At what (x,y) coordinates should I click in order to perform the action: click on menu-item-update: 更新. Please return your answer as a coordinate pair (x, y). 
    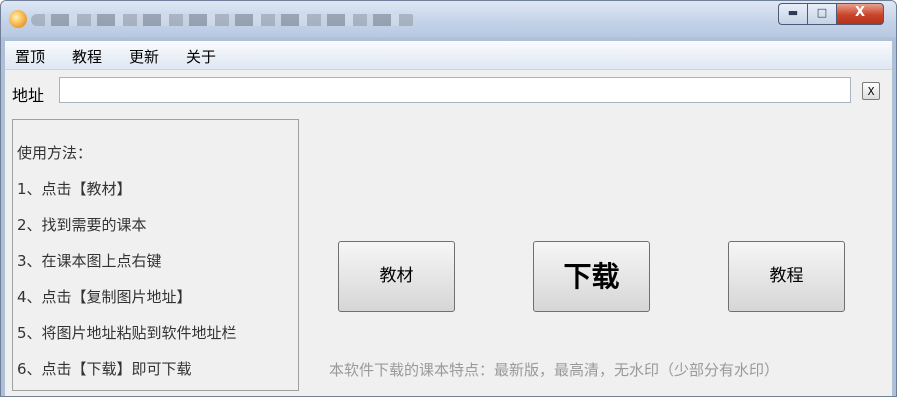
    Looking at the image, I should click on (144, 56).